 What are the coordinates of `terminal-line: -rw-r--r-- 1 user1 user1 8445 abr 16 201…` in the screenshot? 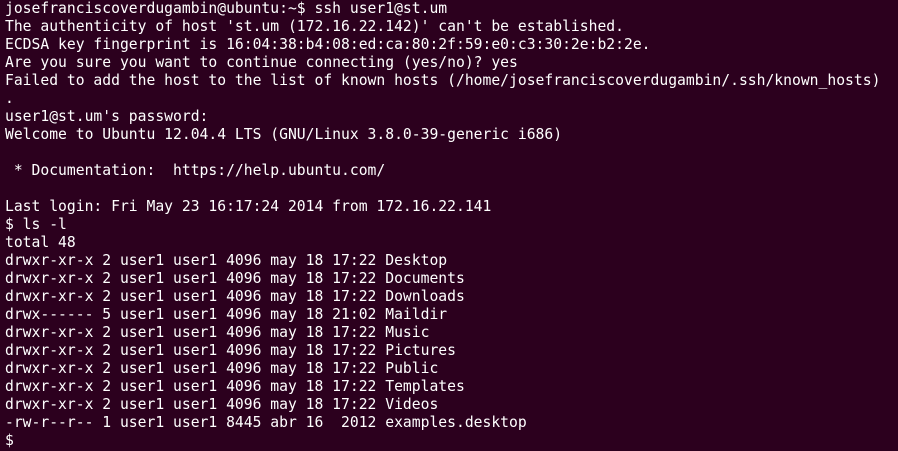 It's located at (266, 422).